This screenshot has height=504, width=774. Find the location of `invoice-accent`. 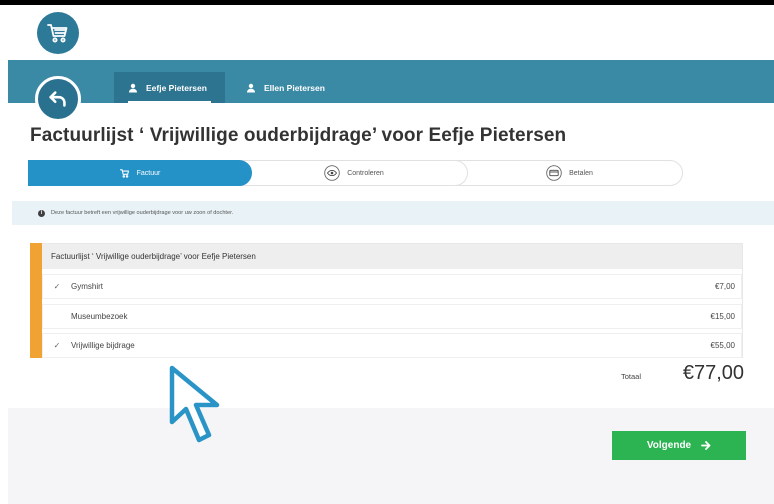

invoice-accent is located at coordinates (36, 300).